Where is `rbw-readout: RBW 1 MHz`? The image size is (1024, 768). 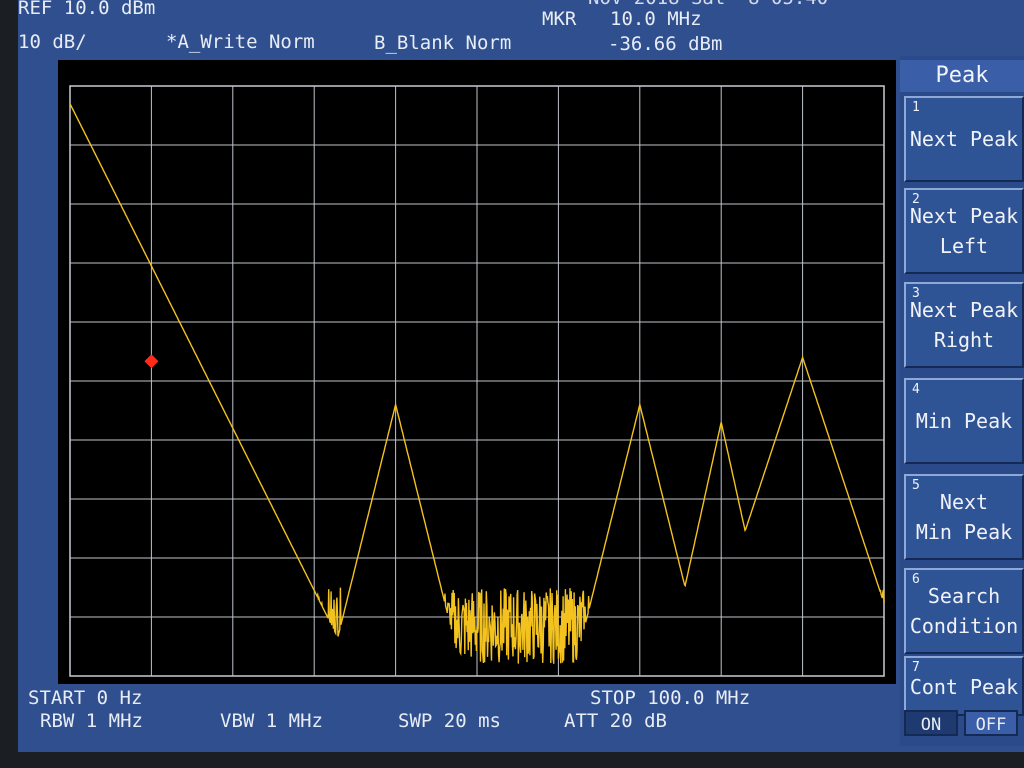 rbw-readout: RBW 1 MHz is located at coordinates (91, 721).